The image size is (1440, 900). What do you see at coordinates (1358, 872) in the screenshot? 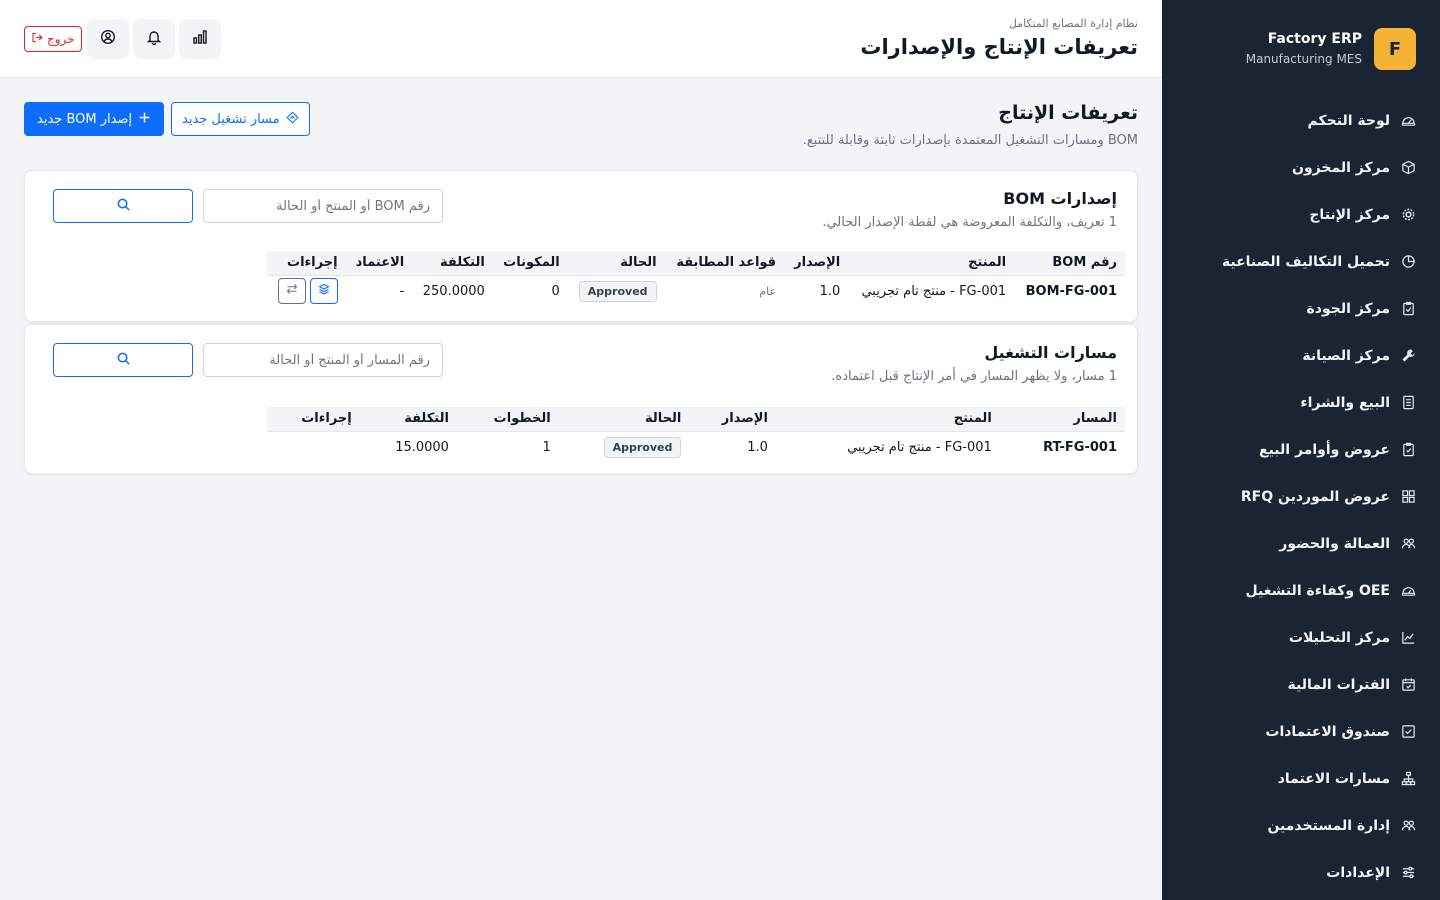
I see `sidebar-item-label: الإعدادات` at bounding box center [1358, 872].